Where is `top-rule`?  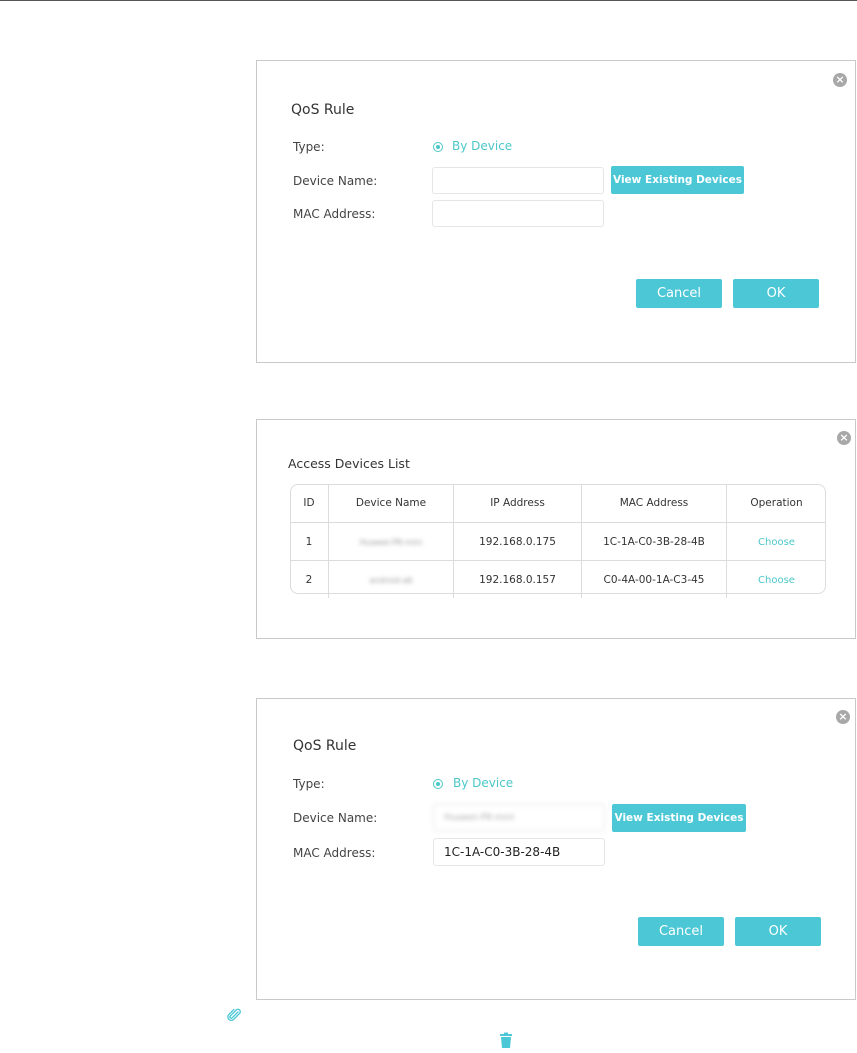 top-rule is located at coordinates (428, 0).